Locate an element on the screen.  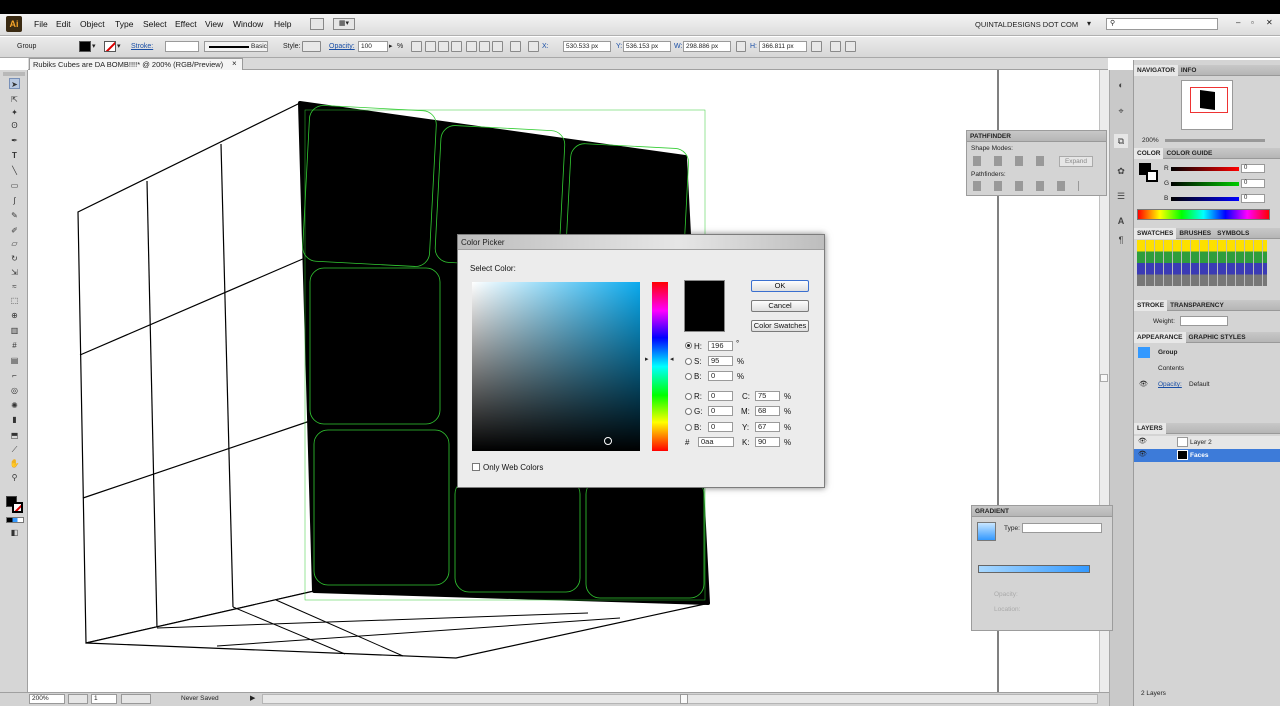
web-colors-checkbox is located at coordinates (476, 467).